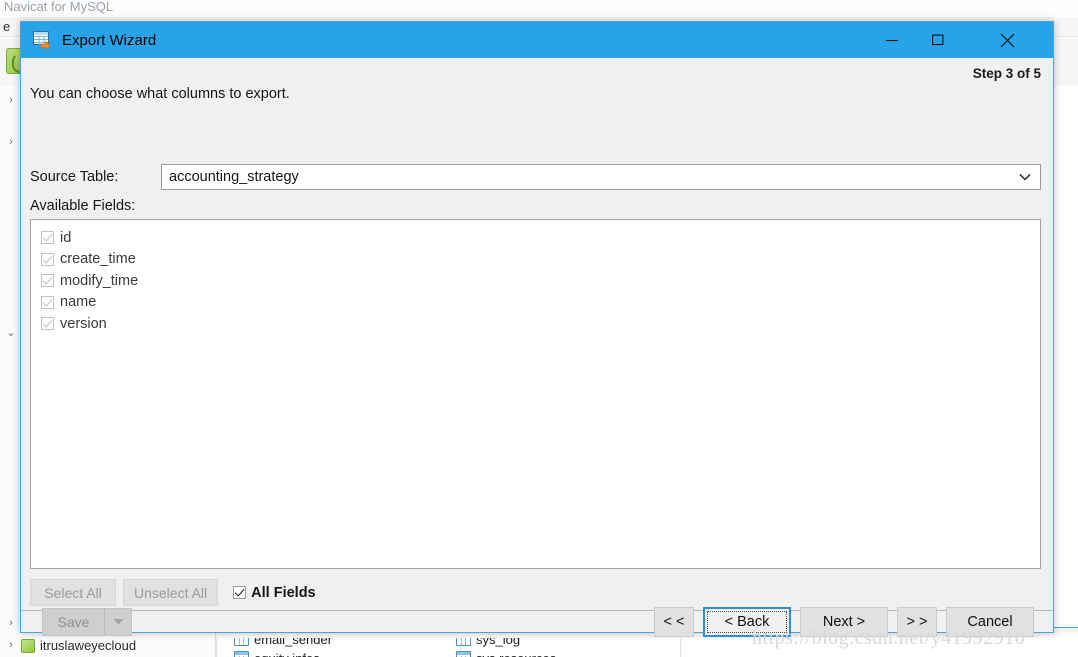 The image size is (1078, 657). I want to click on close-button, so click(1007, 40).